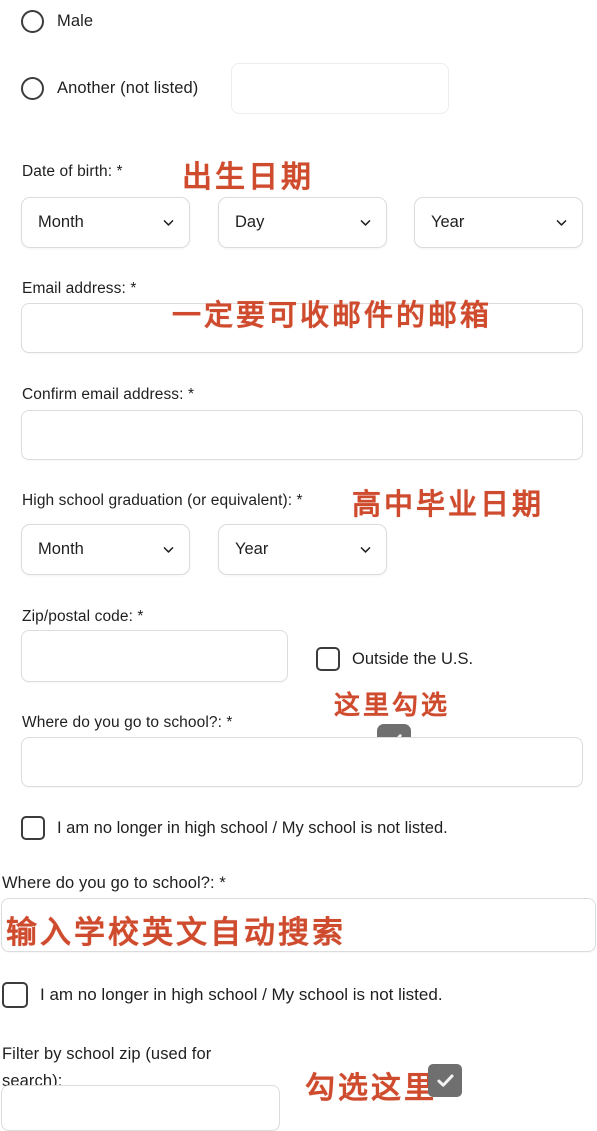 The image size is (597, 1131). I want to click on annotation-school-zip: 勾选这里, so click(371, 1088).